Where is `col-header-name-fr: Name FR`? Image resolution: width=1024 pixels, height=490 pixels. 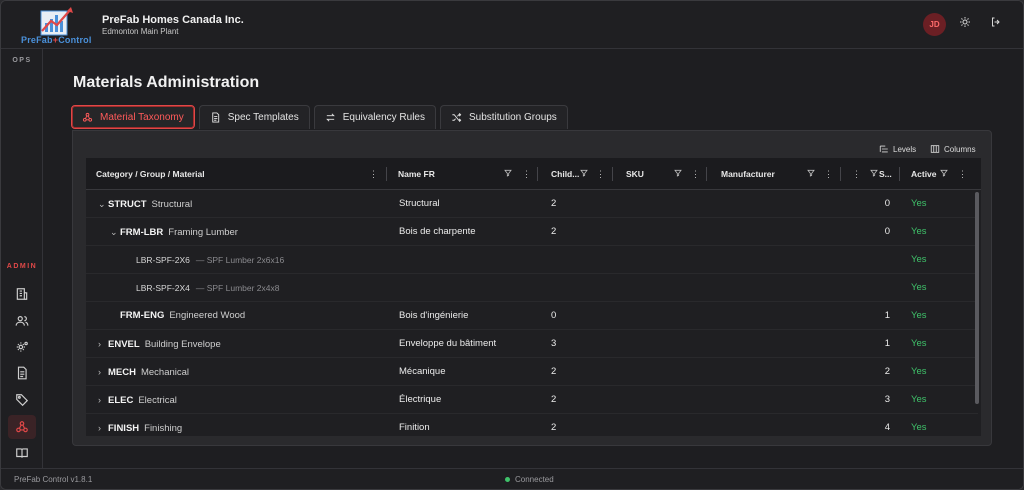 col-header-name-fr: Name FR is located at coordinates (416, 174).